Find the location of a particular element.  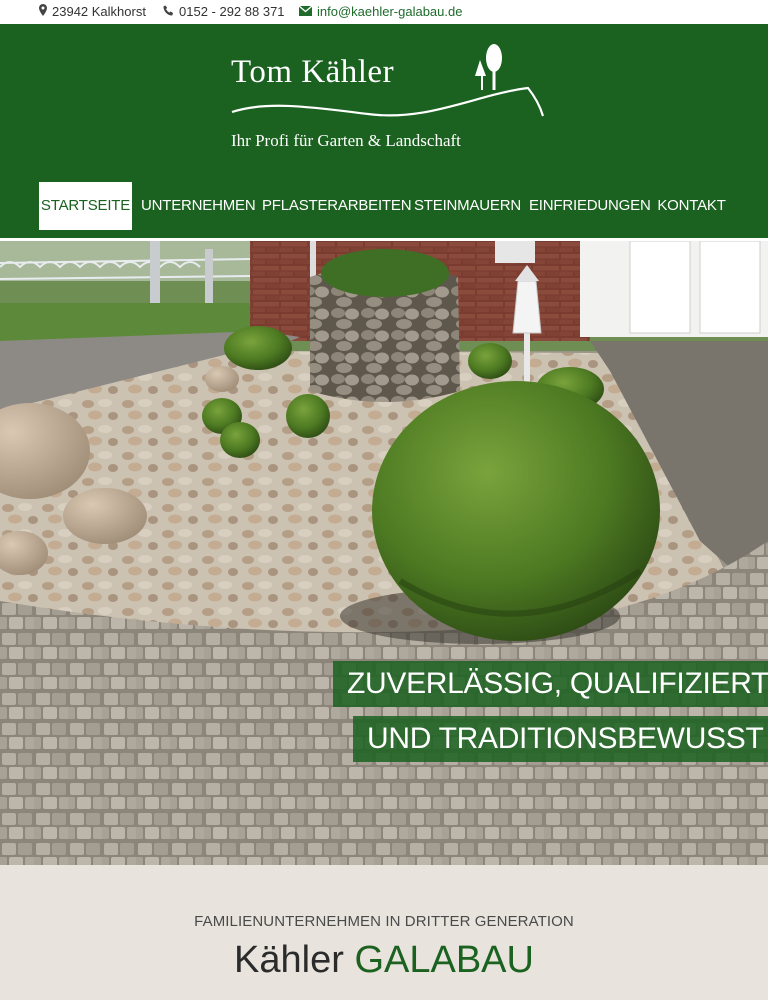

phone-icon is located at coordinates (168, 11).